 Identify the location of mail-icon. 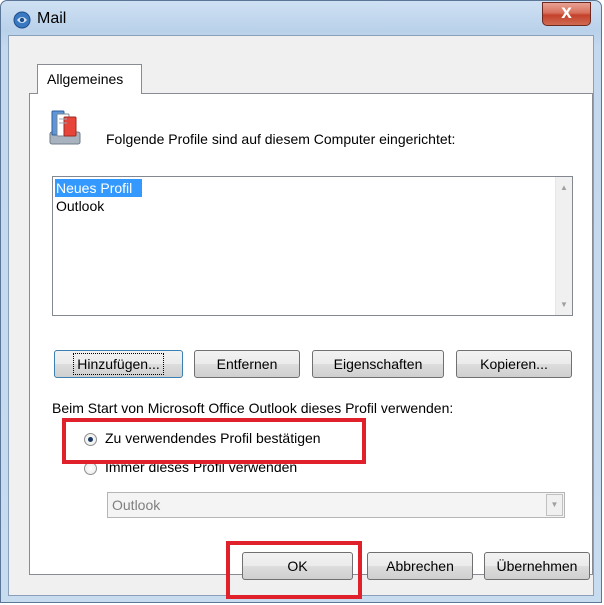
(22, 20).